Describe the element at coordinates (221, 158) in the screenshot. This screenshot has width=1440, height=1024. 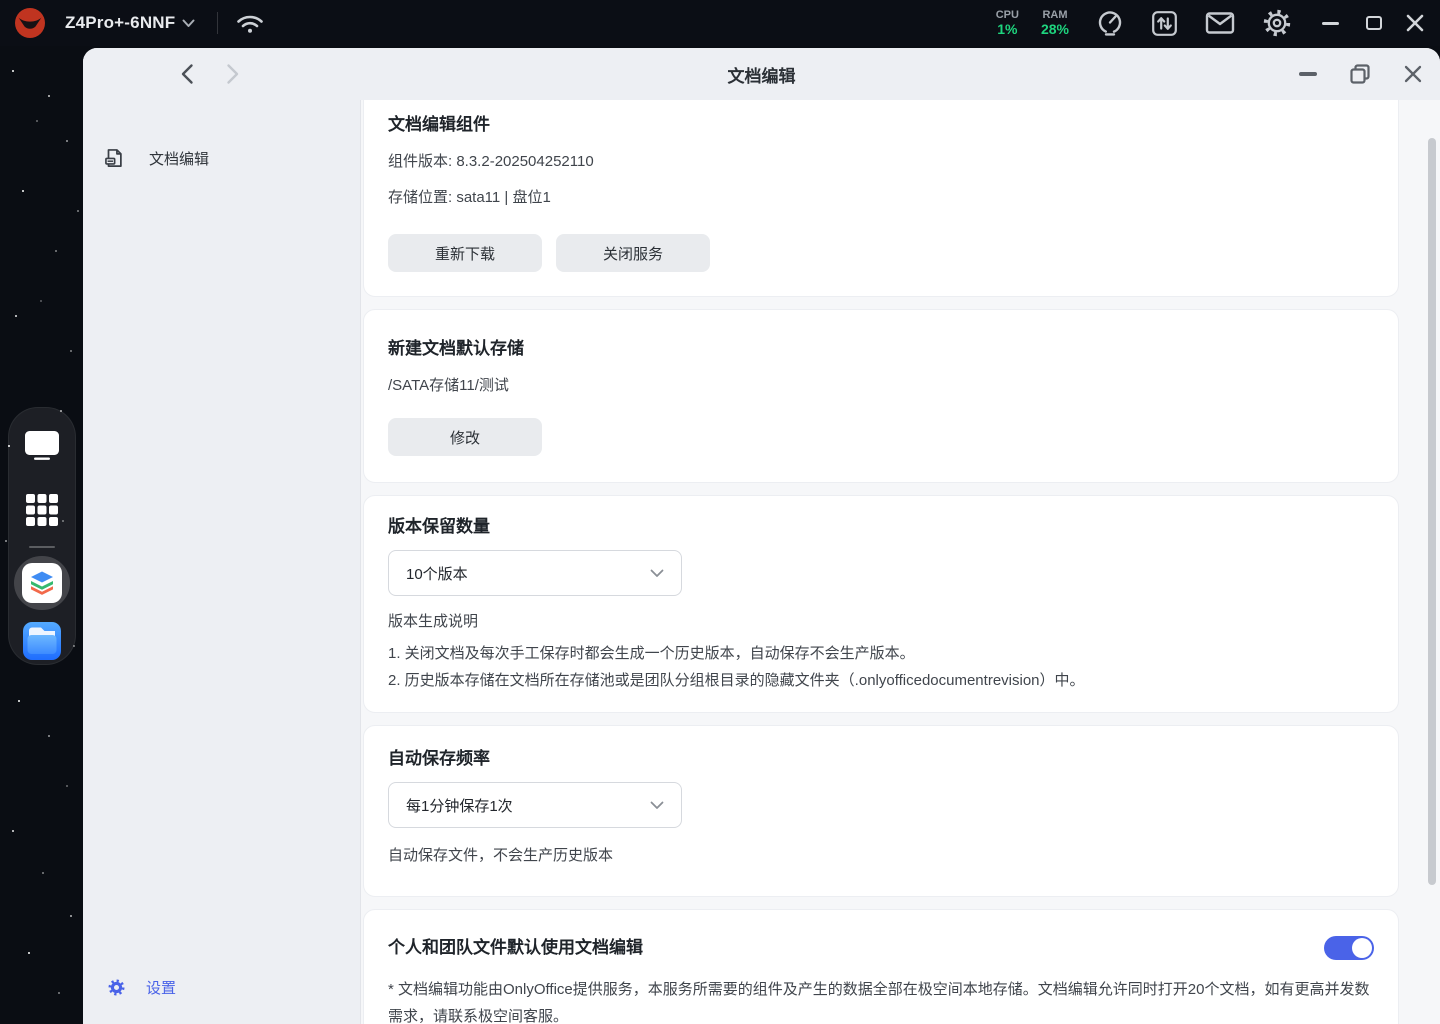
I see `sidebar-item-doc-edit: 文档编辑` at that location.